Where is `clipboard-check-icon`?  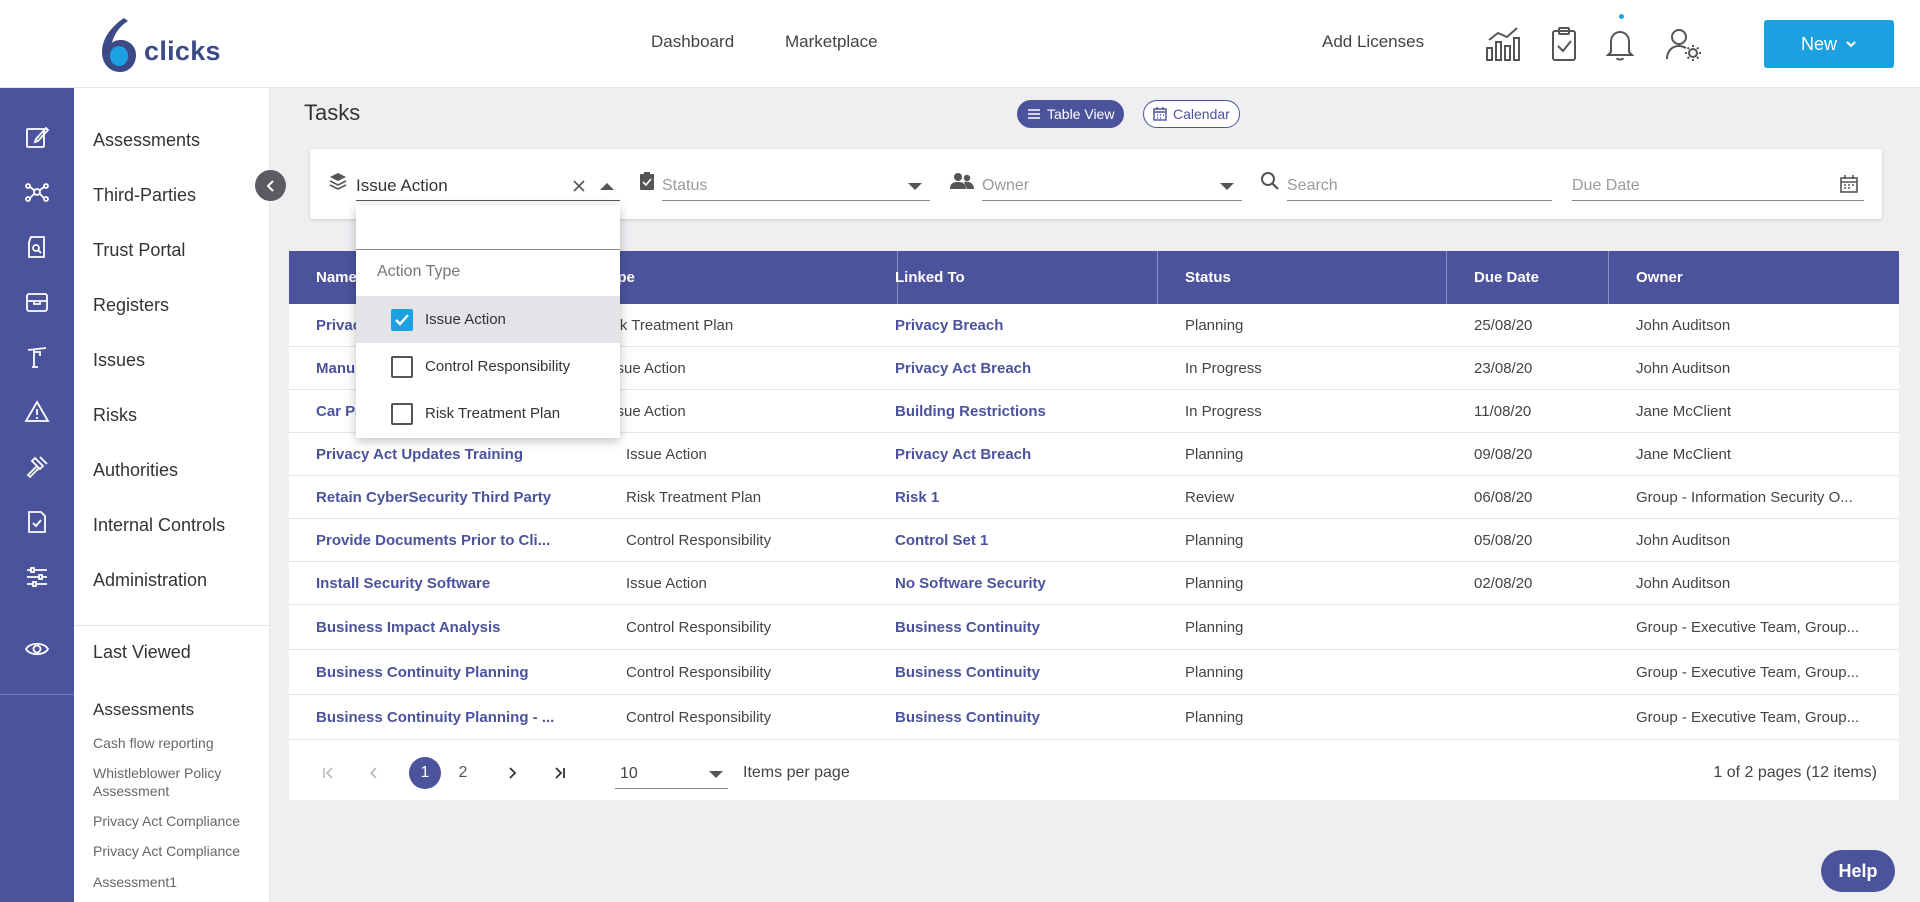 clipboard-check-icon is located at coordinates (1564, 44).